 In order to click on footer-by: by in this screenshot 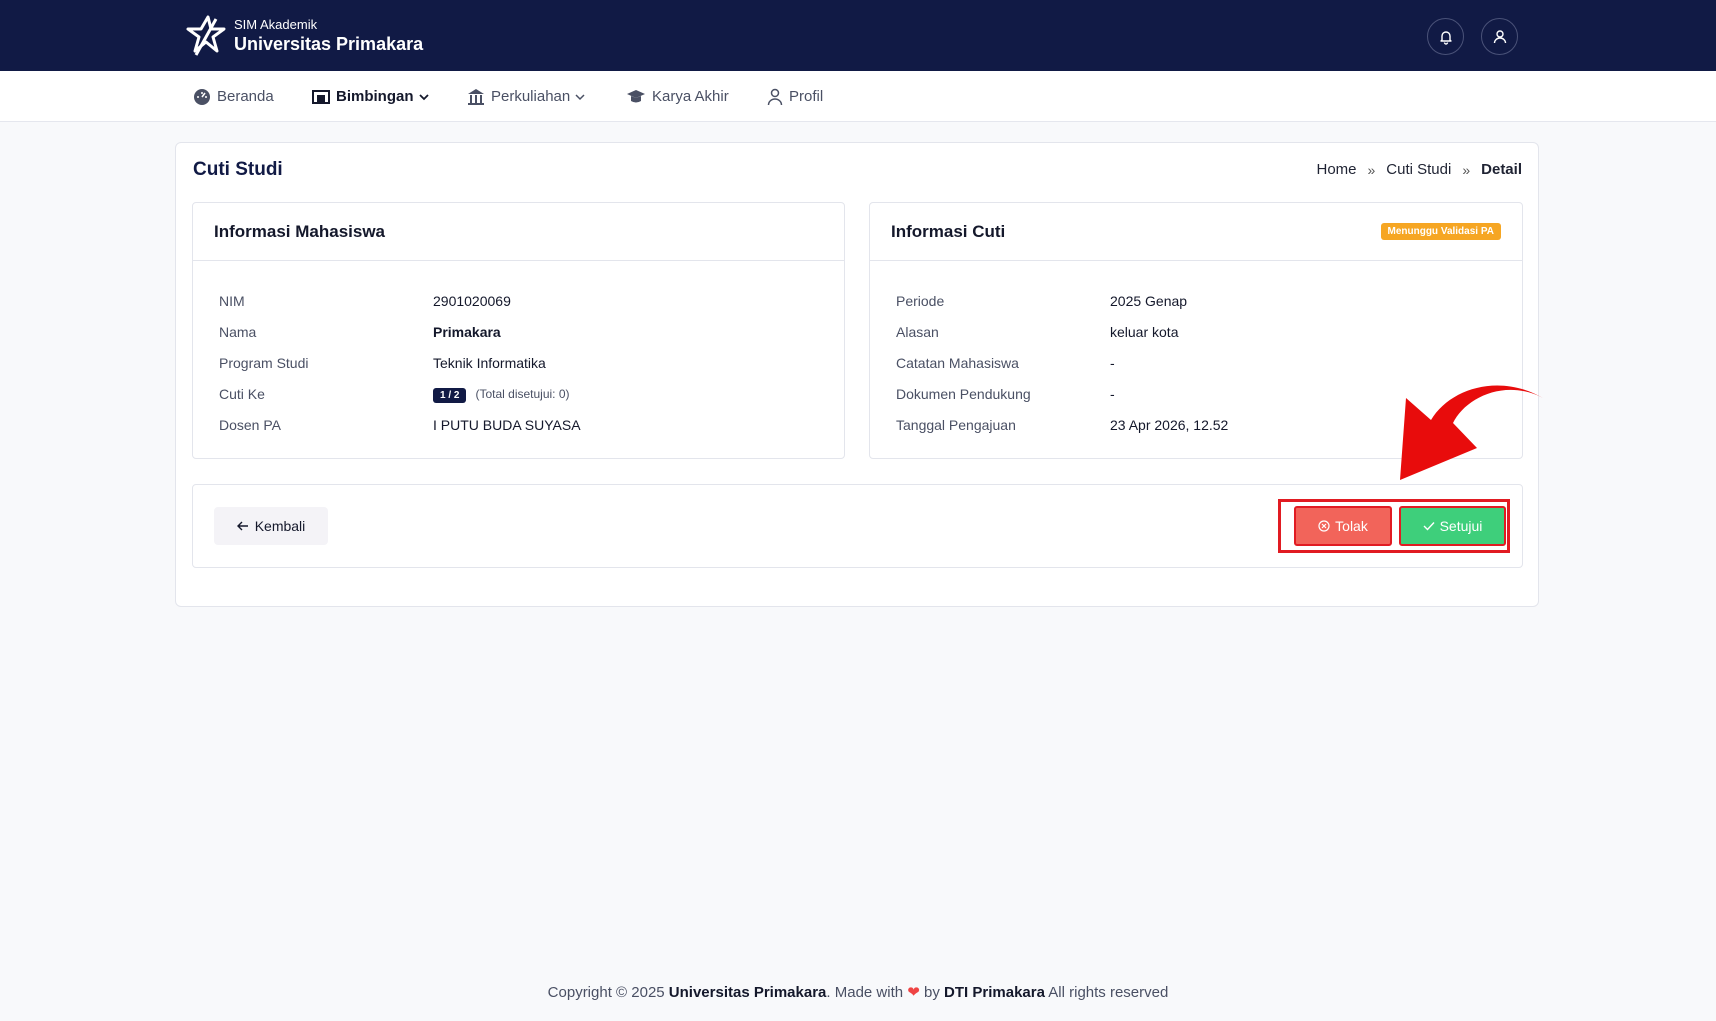, I will do `click(932, 992)`.